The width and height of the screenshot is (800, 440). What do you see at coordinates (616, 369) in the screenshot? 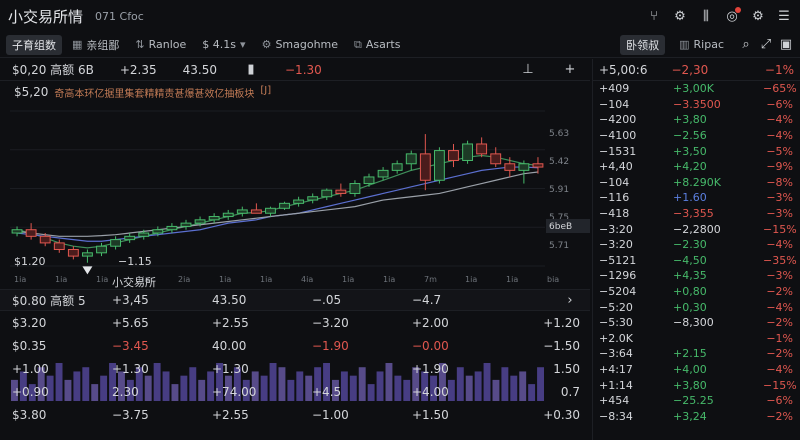
I see `list-item-symbol: +4:17` at bounding box center [616, 369].